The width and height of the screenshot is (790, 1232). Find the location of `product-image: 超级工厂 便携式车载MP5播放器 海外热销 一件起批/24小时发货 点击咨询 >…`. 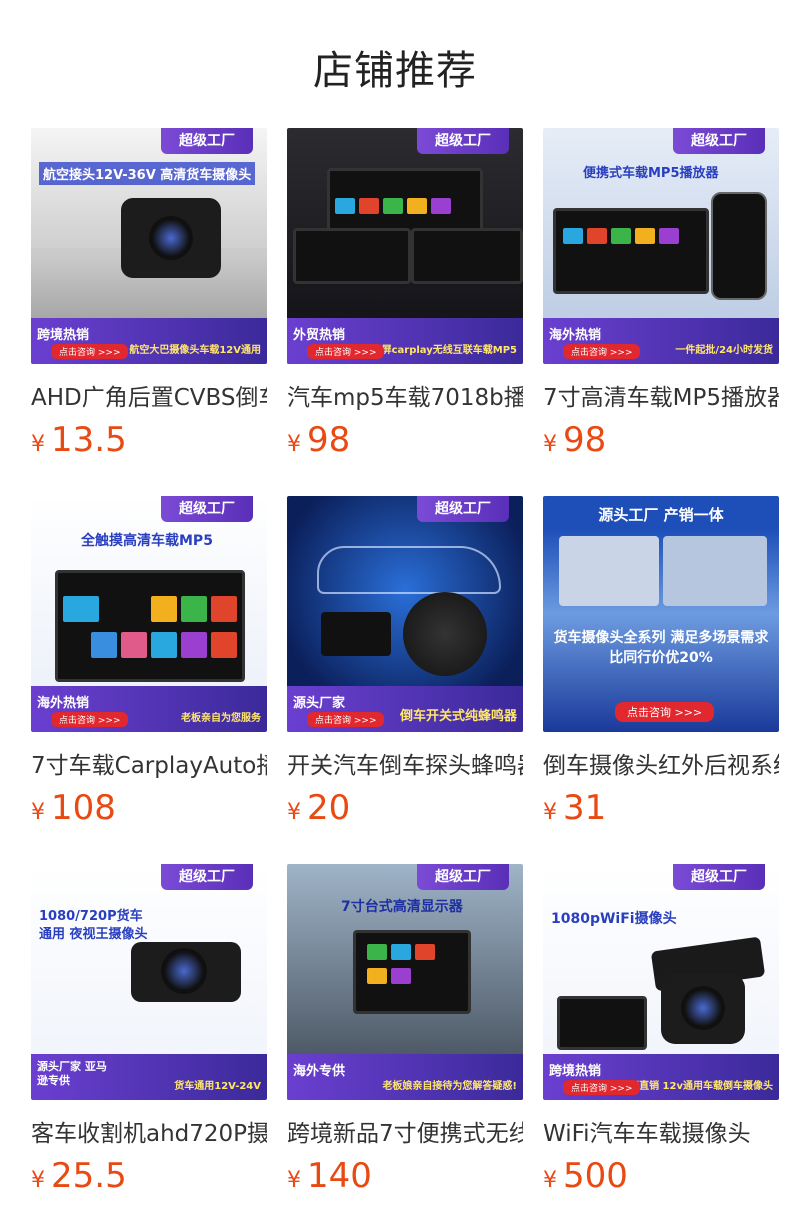

product-image: 超级工厂 便携式车载MP5播放器 海外热销 一件起批/24小时发货 点击咨询 >… is located at coordinates (661, 246).